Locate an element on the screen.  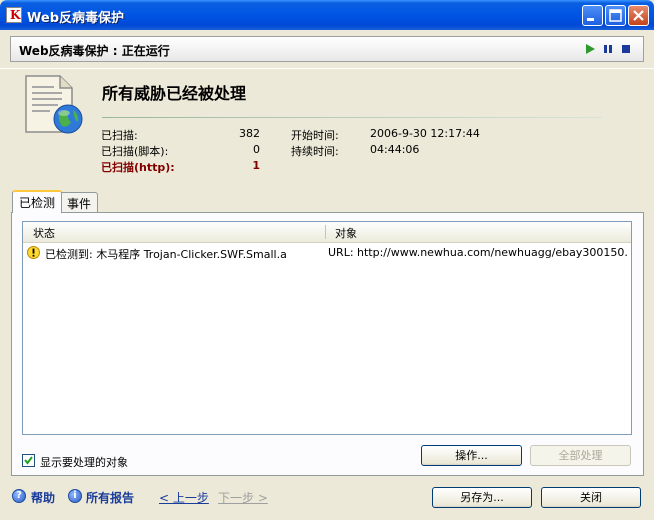
script-scanned-label: 已扫描(脚本): is located at coordinates (135, 151).